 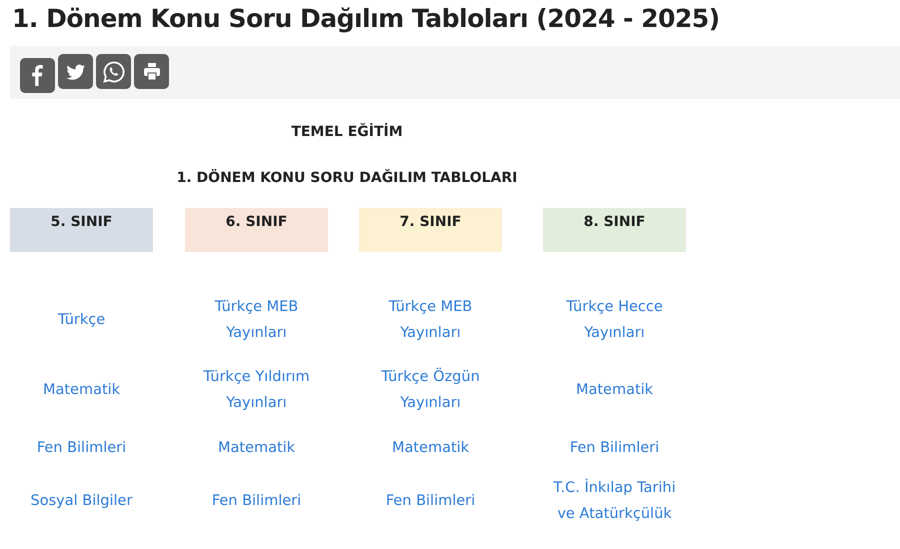 I want to click on table-heading: 1. DÖNEM KONU SORU DAĞILIM TABLOLARI, so click(x=347, y=178).